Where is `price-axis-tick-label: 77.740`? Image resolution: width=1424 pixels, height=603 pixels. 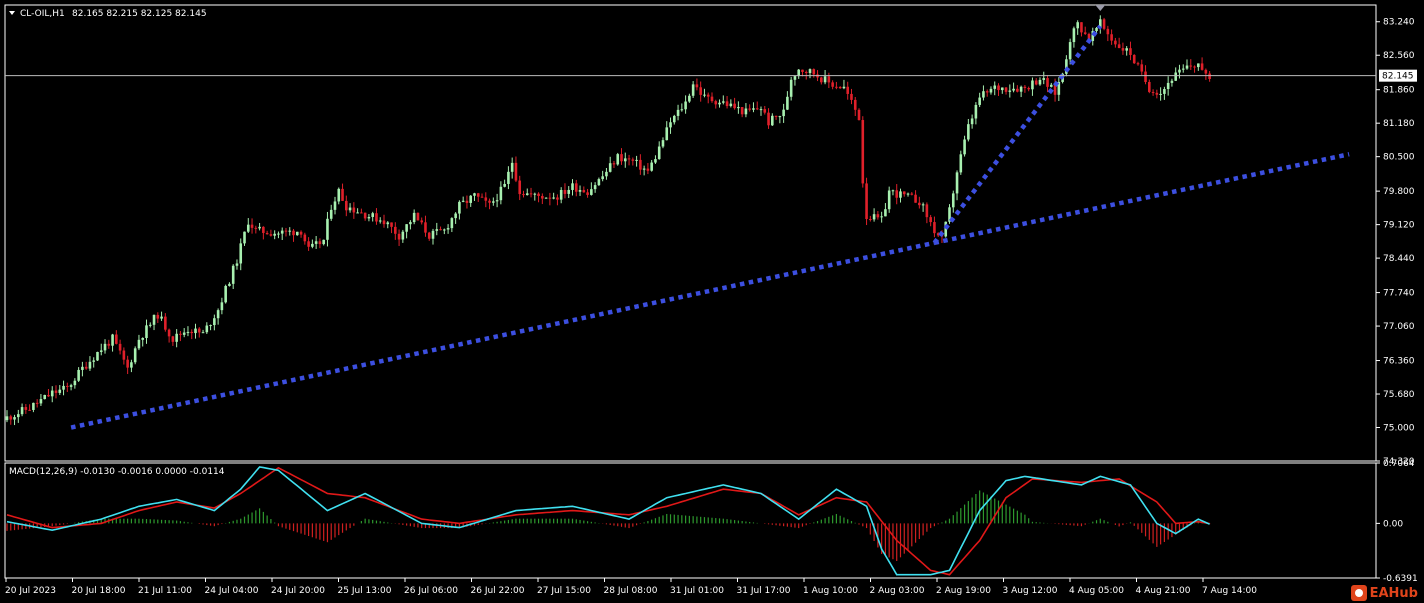
price-axis-tick-label: 77.740 is located at coordinates (1399, 294).